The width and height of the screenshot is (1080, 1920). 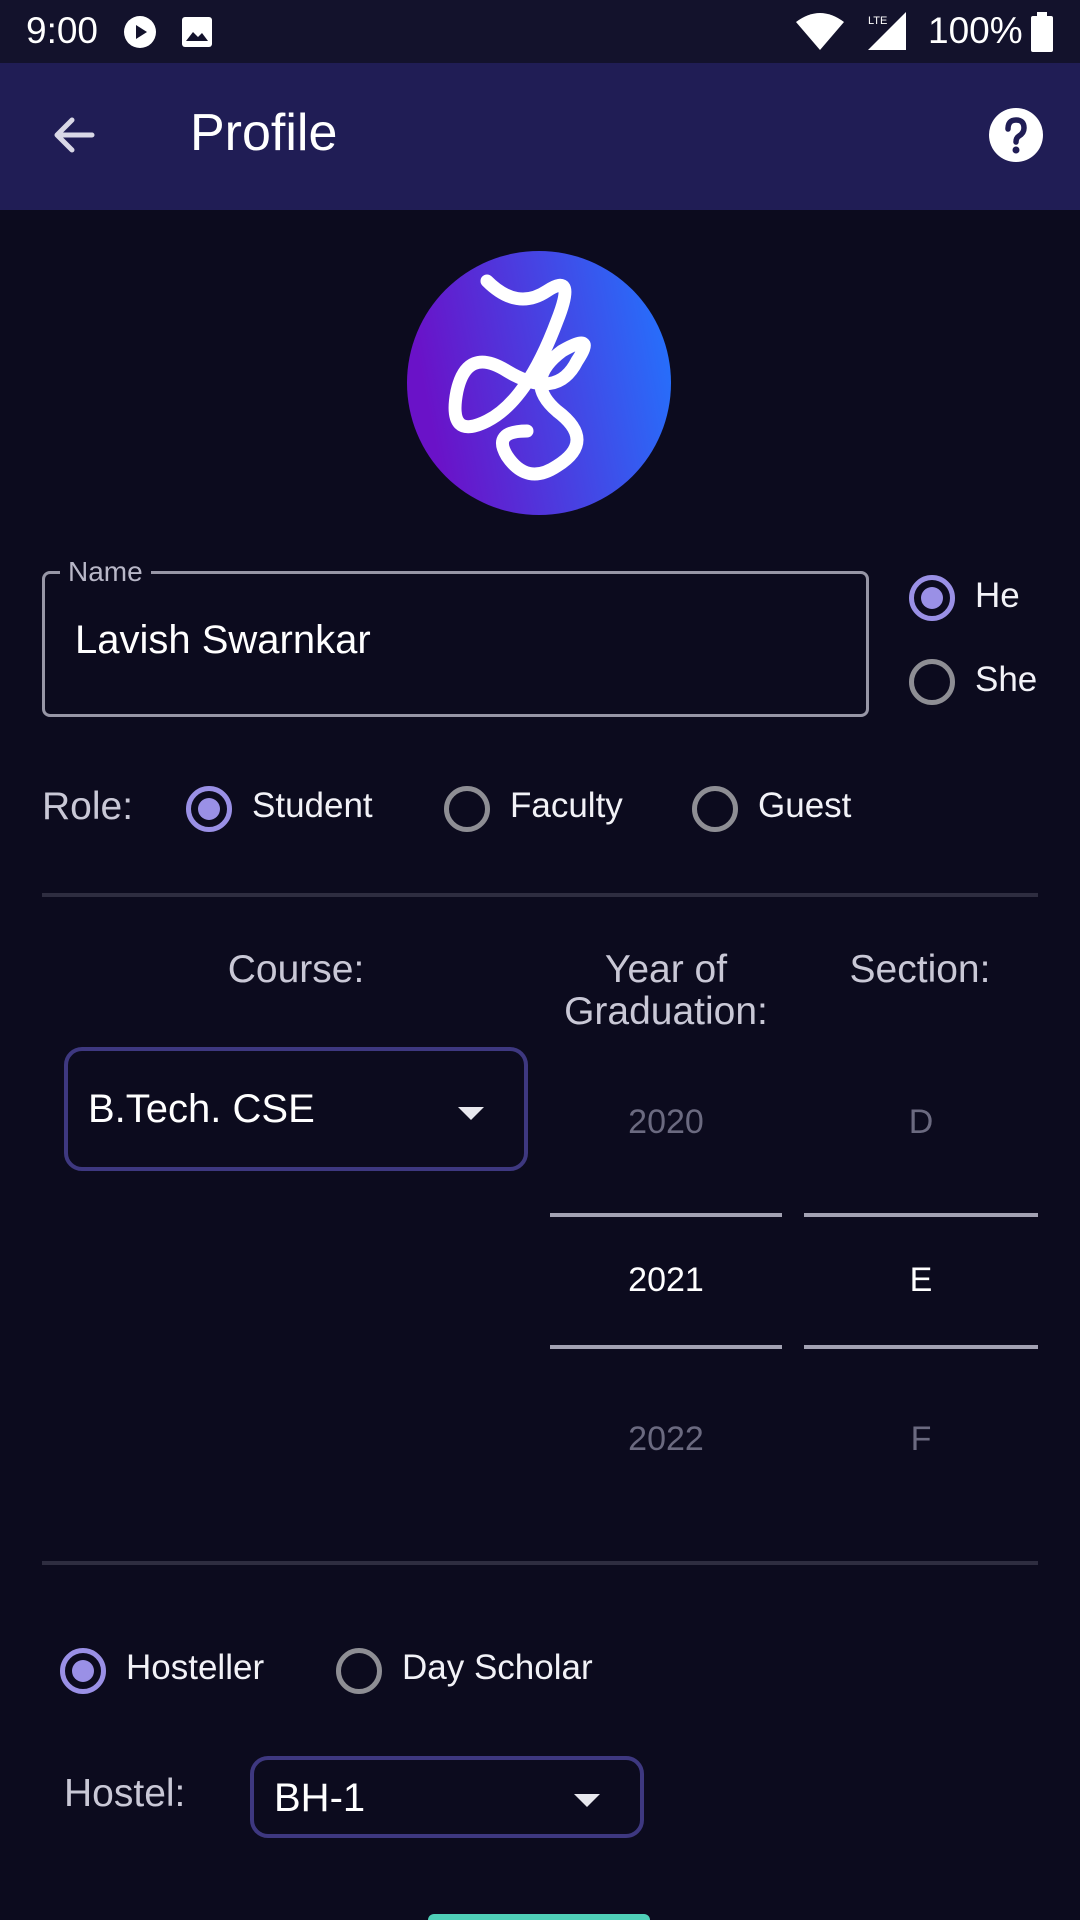 I want to click on battery-percent: 100%, so click(x=975, y=30).